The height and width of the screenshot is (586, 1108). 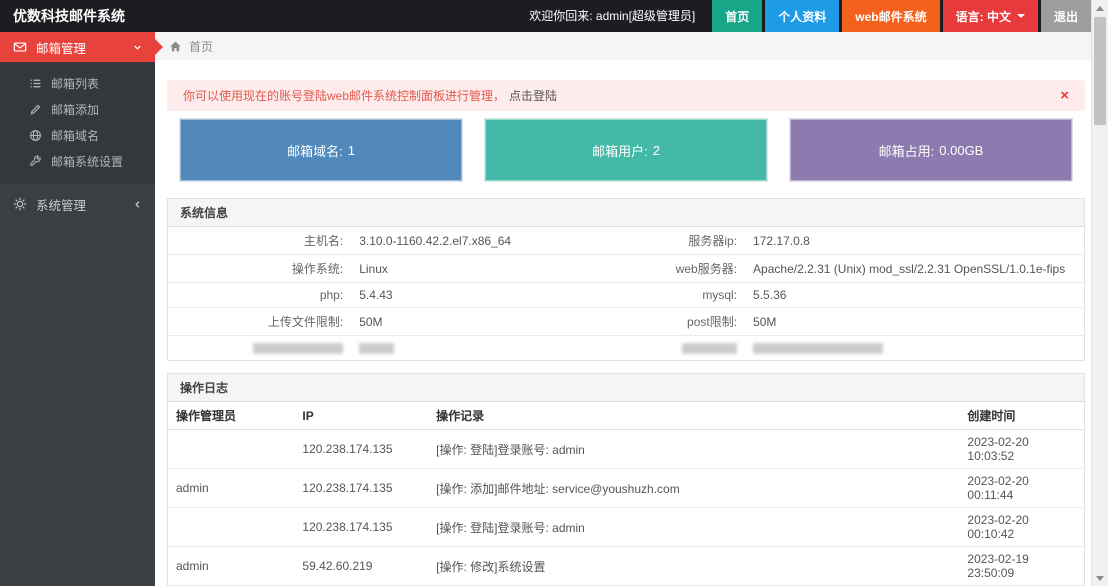 I want to click on sidebar-item-system-management: 系统管理, so click(x=77, y=204).